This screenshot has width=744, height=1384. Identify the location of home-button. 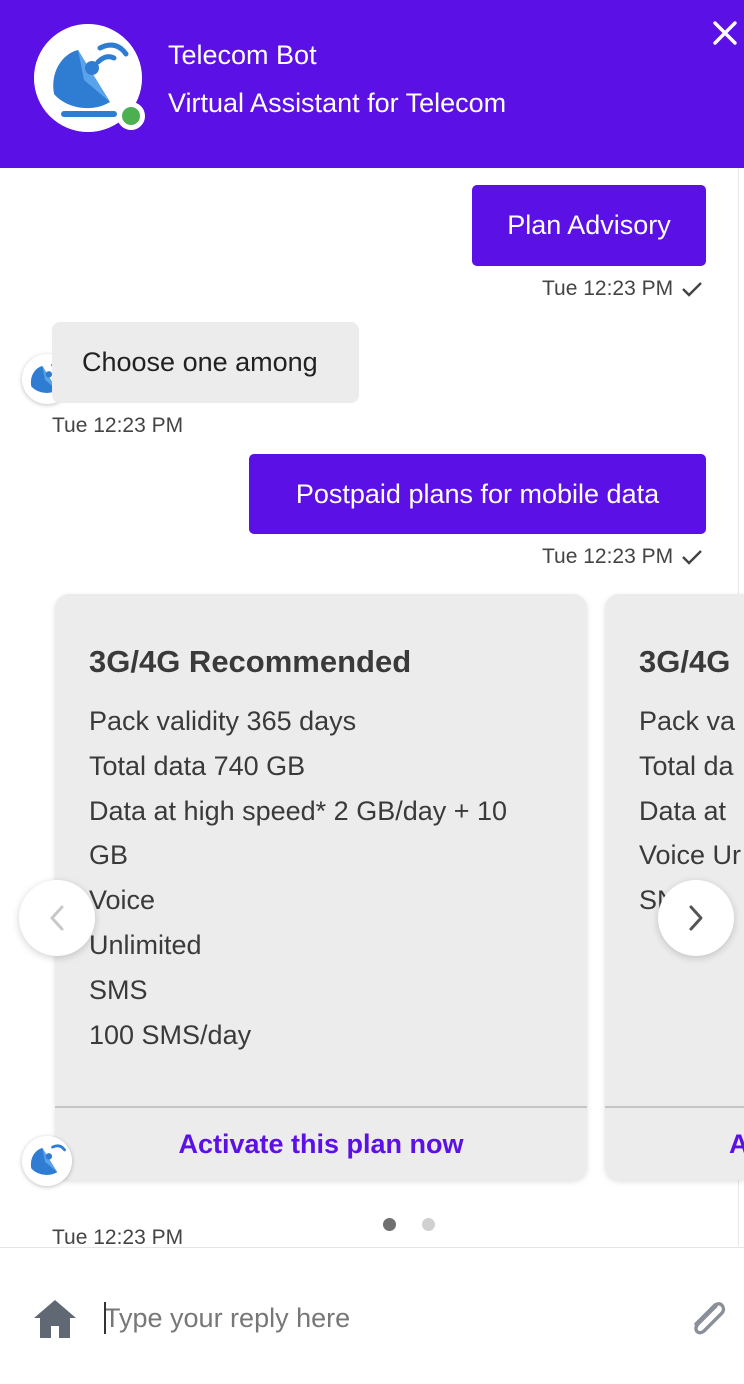
(55, 1319).